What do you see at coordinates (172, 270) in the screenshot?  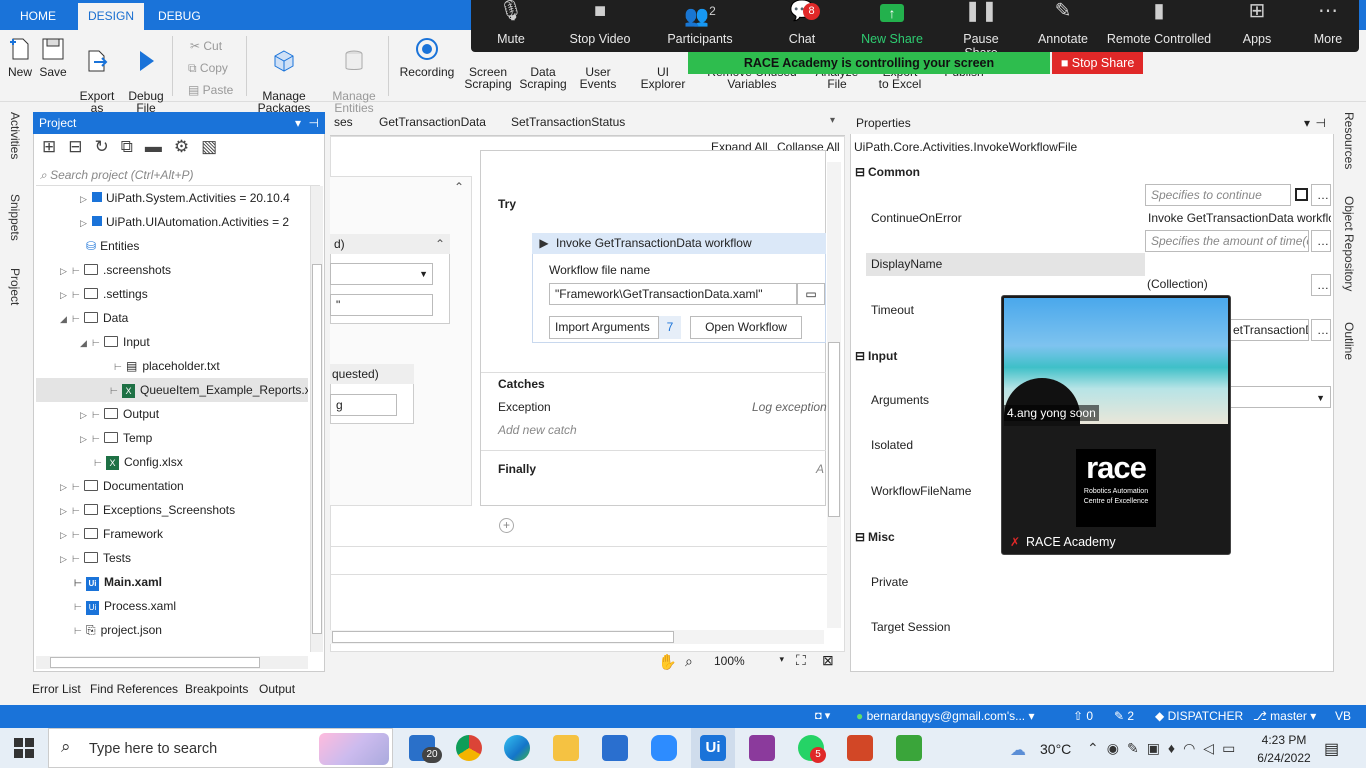 I see `tree-item: ▷ ⊢ .screenshots` at bounding box center [172, 270].